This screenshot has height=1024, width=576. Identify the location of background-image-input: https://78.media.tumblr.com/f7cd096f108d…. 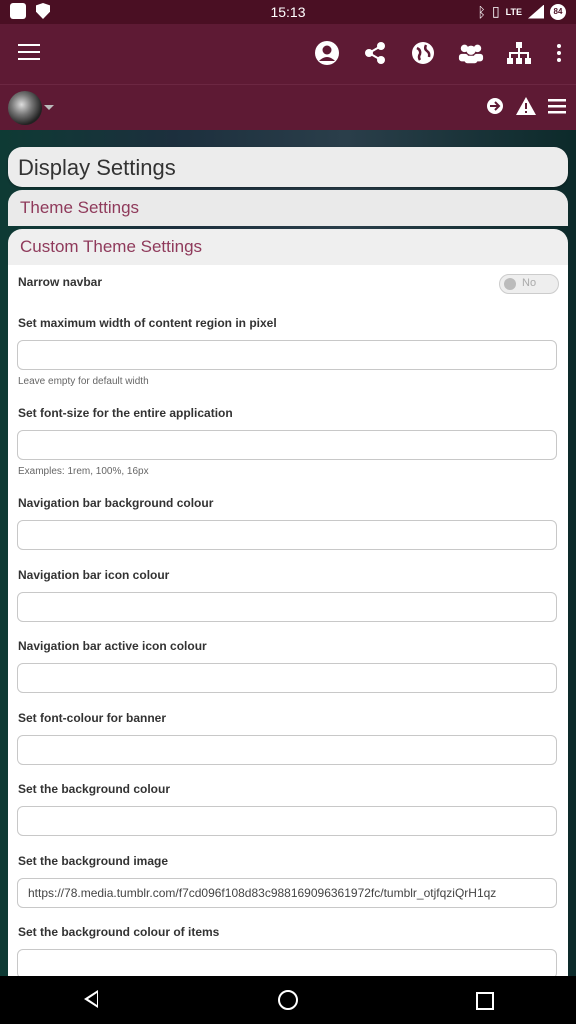
(287, 893).